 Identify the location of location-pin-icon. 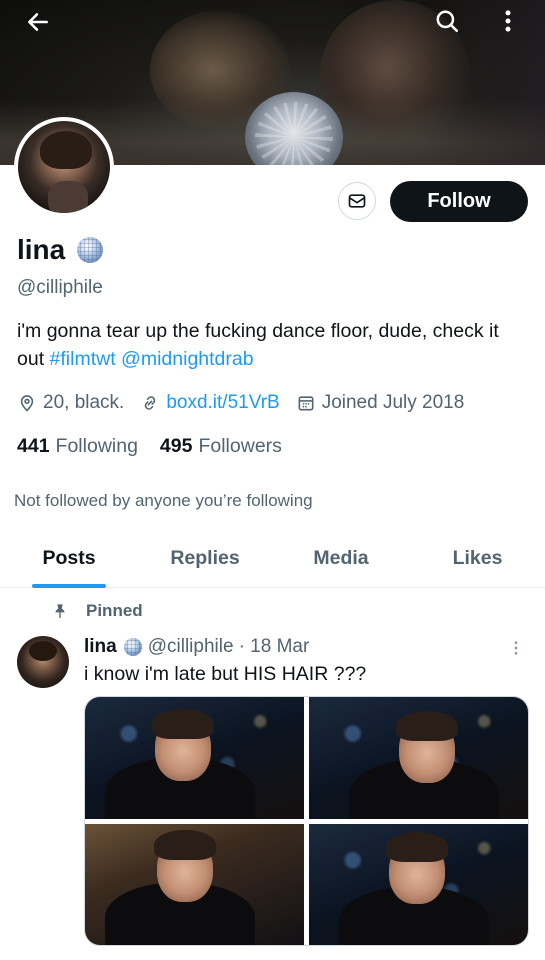
(27, 403).